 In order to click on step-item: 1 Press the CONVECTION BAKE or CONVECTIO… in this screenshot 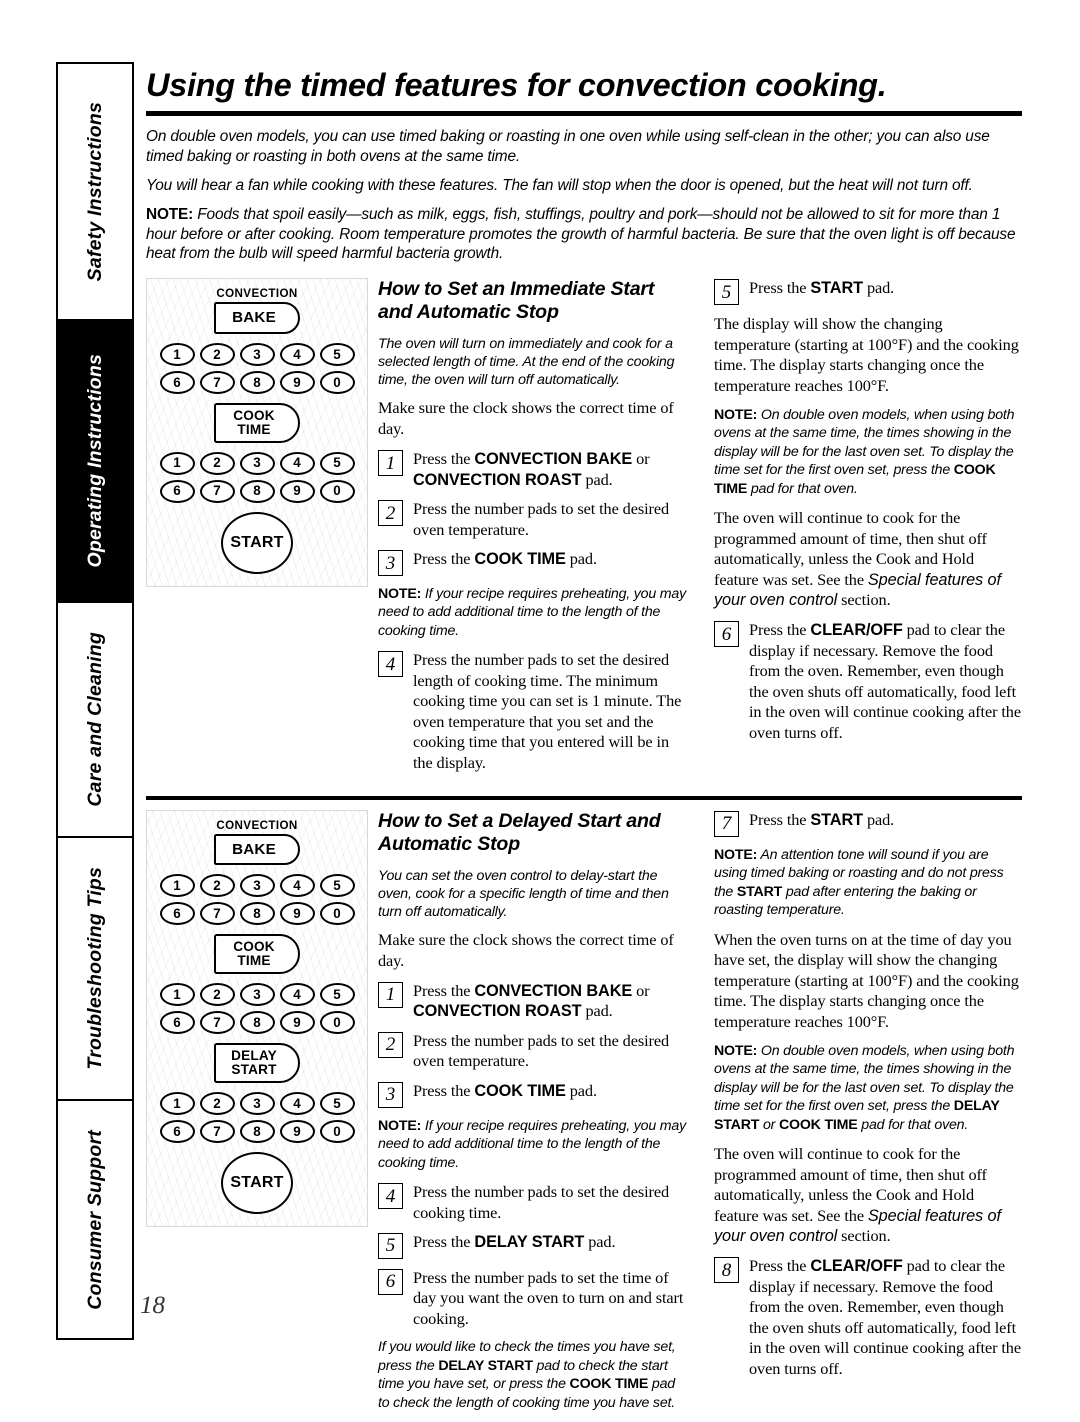, I will do `click(532, 469)`.